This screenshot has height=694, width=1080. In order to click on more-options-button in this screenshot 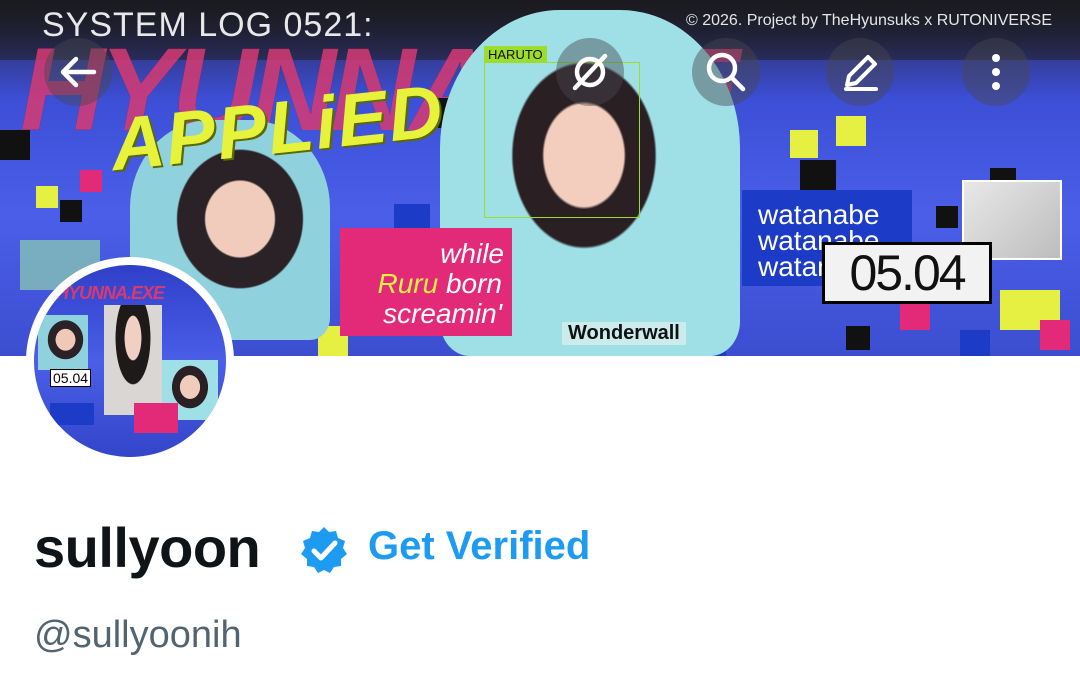, I will do `click(996, 72)`.